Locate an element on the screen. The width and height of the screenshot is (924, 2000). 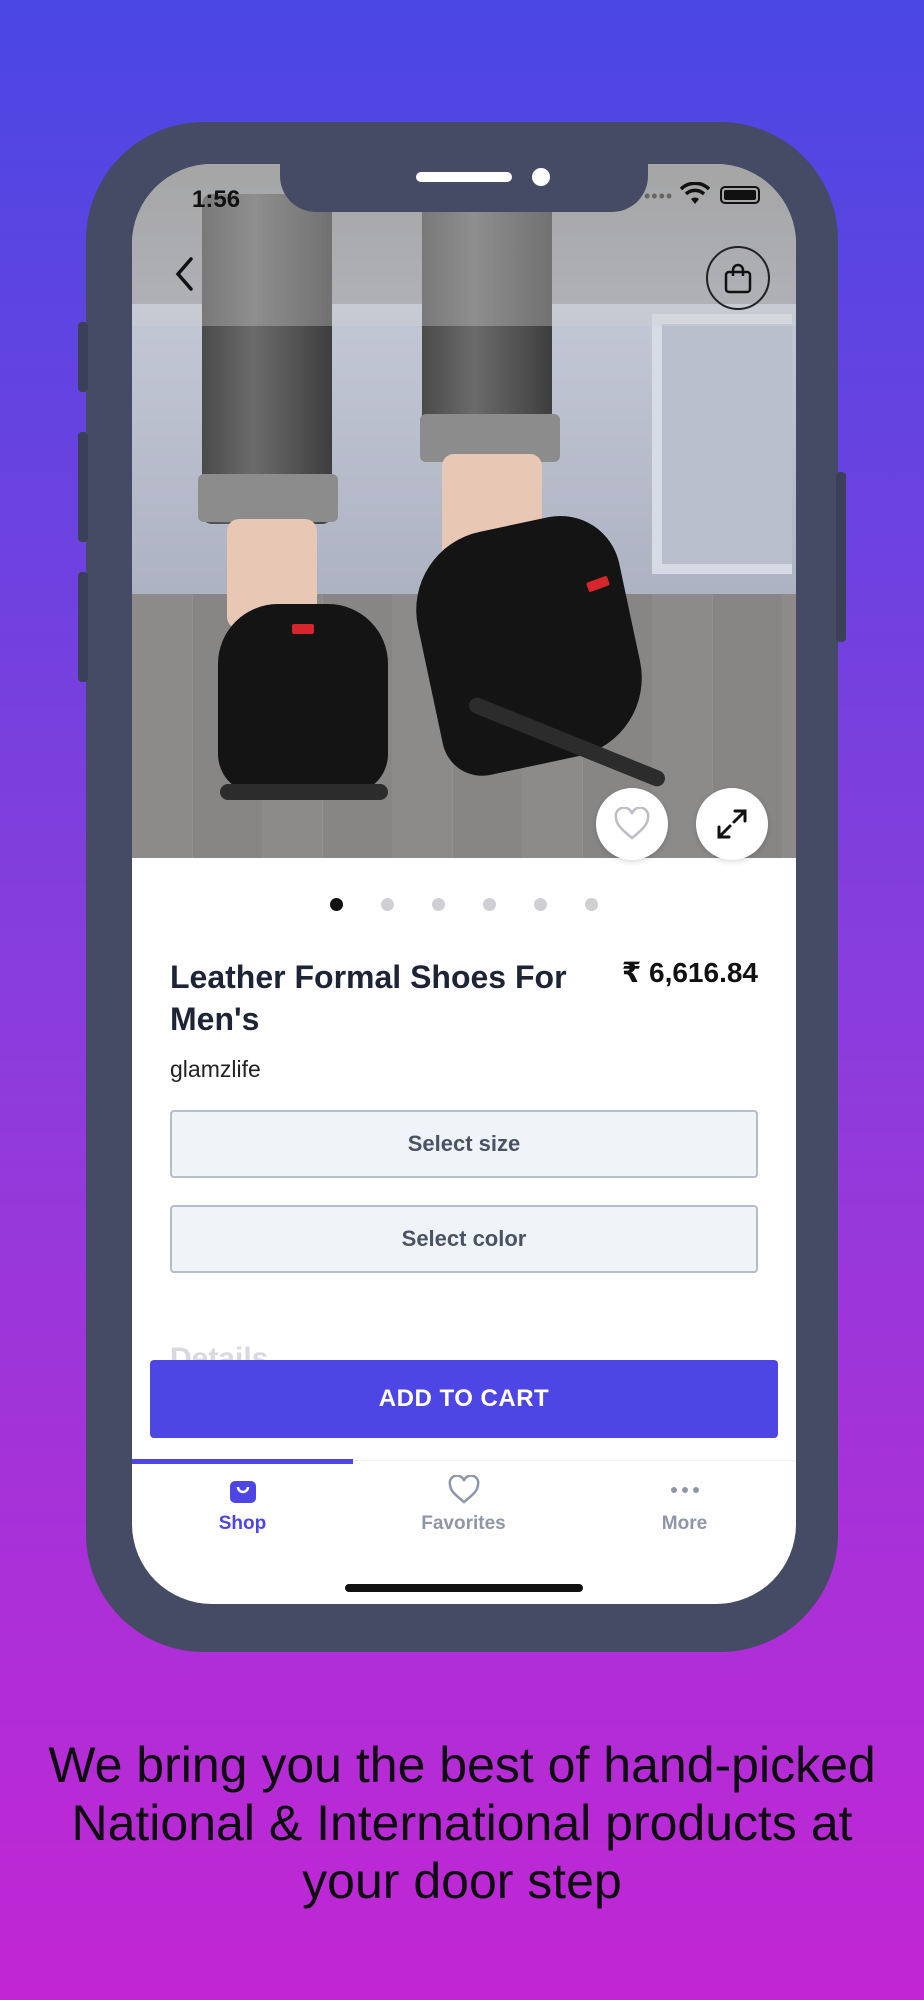
phone-notch is located at coordinates (464, 188).